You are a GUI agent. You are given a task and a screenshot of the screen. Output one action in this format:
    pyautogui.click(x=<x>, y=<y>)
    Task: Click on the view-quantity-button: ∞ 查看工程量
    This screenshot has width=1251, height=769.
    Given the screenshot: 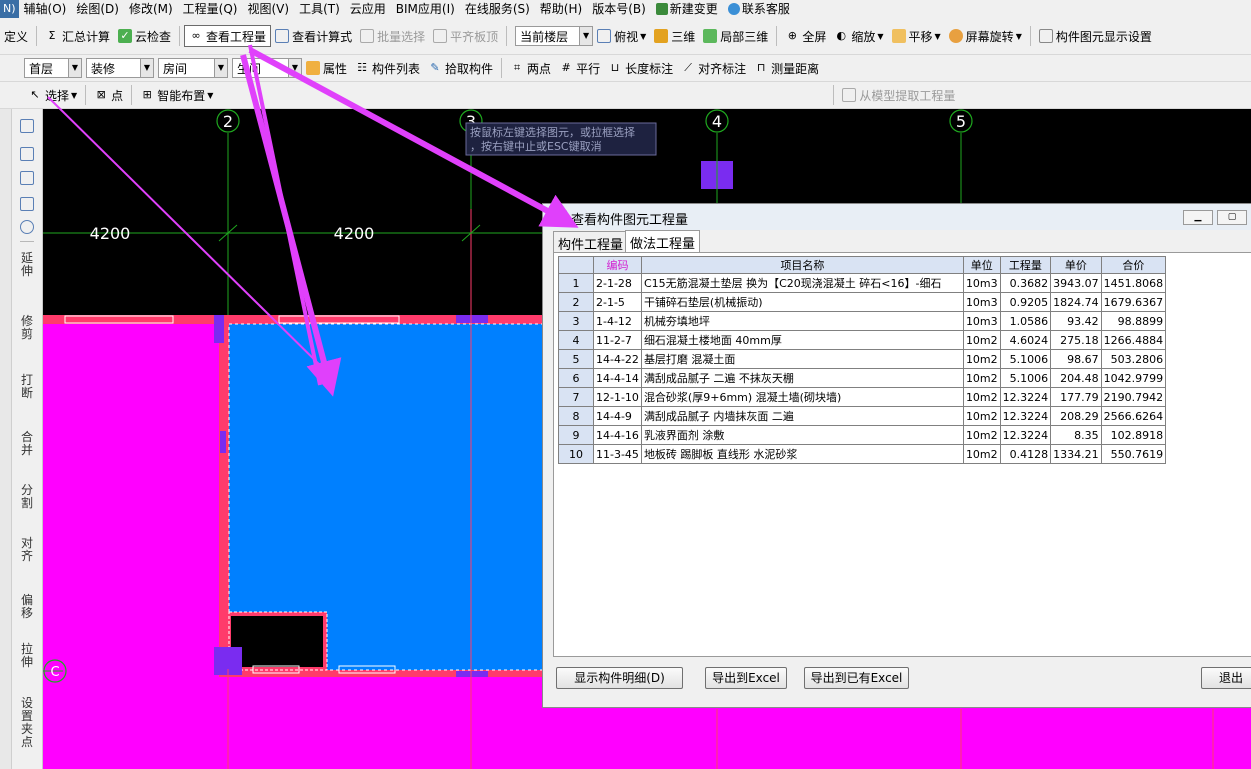 What is the action you would take?
    pyautogui.click(x=228, y=36)
    